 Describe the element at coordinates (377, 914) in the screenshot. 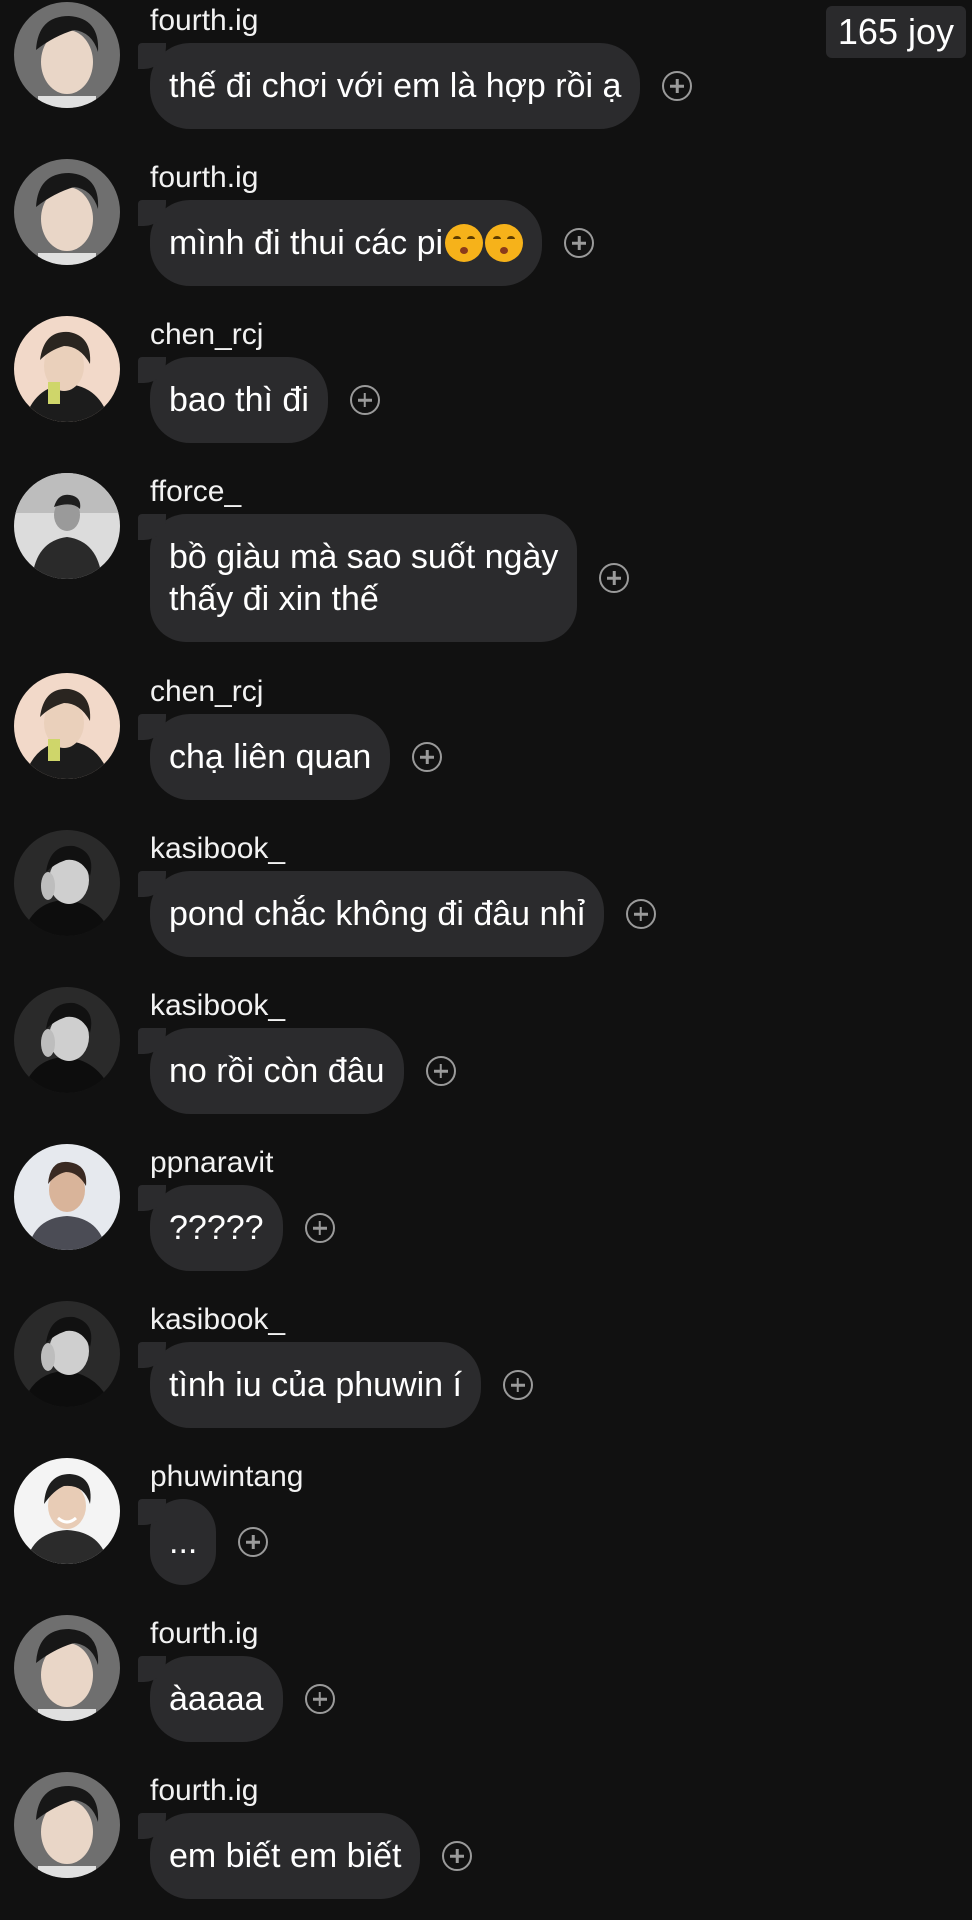

I see `message-text: pond chắc không đi đâu nhỉ` at that location.